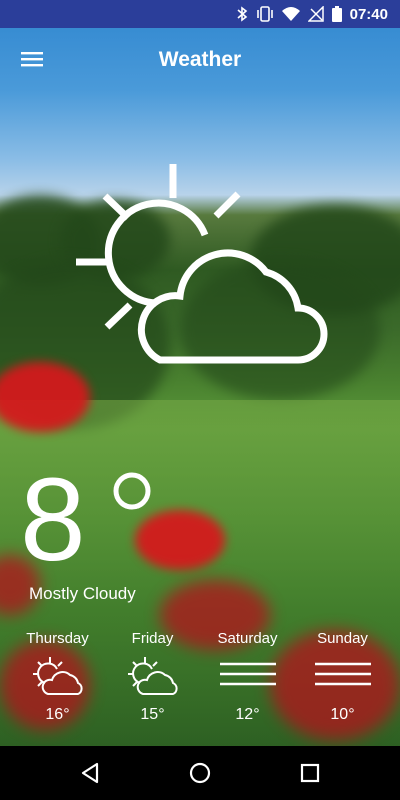  Describe the element at coordinates (264, 14) in the screenshot. I see `vibrate-icon` at that location.